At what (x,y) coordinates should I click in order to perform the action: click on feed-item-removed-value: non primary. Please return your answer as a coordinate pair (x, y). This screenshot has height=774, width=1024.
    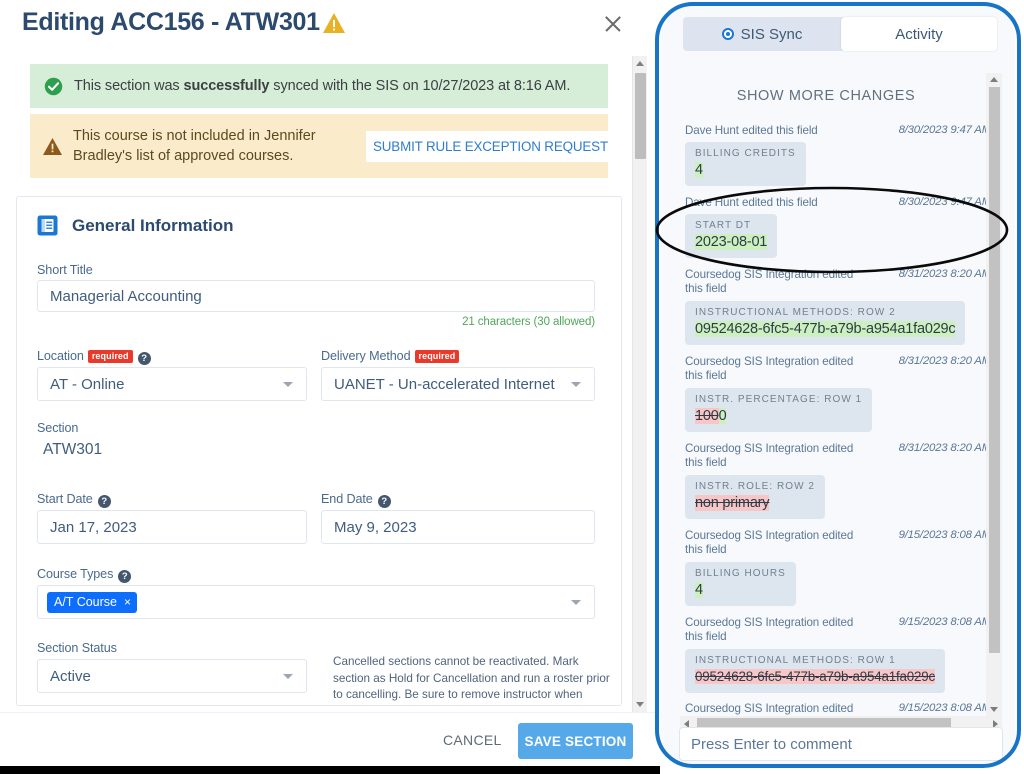
    Looking at the image, I should click on (732, 502).